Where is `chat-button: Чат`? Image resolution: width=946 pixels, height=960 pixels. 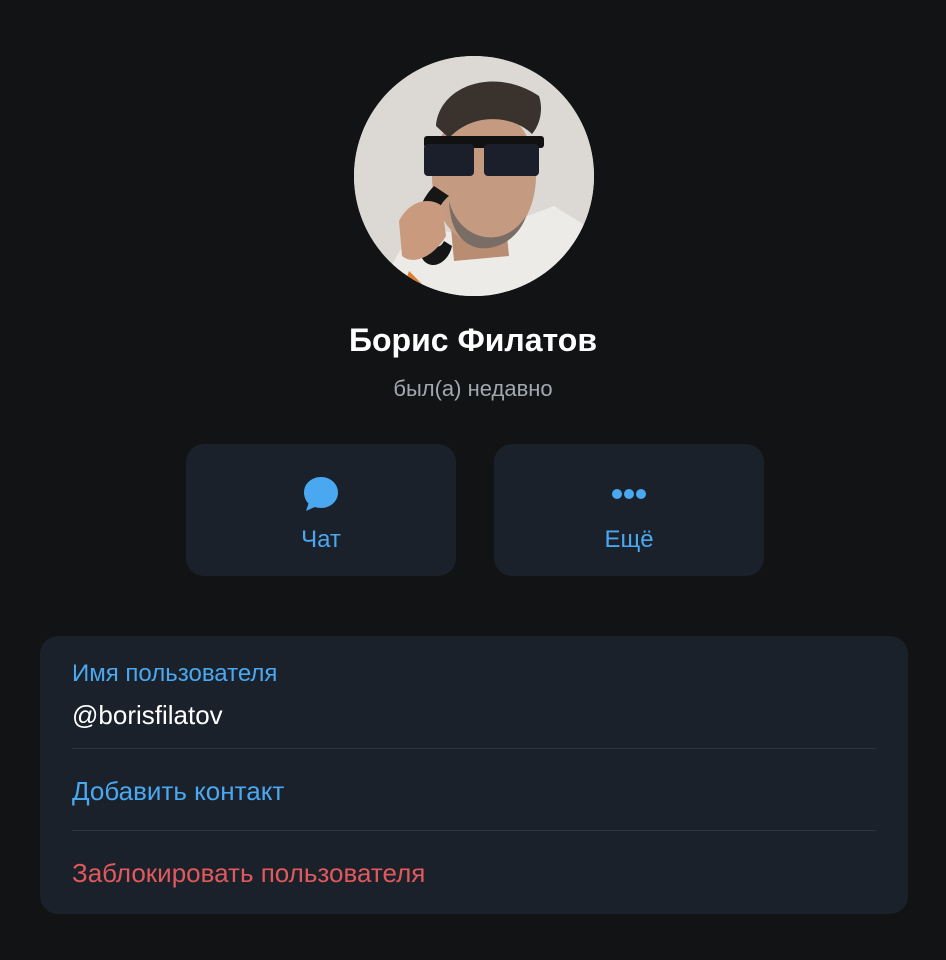 chat-button: Чат is located at coordinates (321, 510).